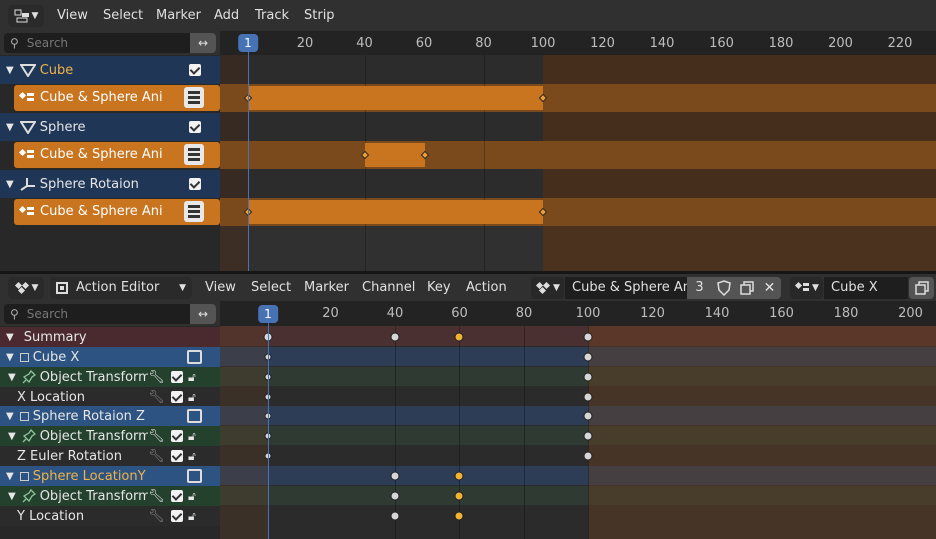  Describe the element at coordinates (121, 287) in the screenshot. I see `mode-dropdown: Action Editor ▼` at that location.